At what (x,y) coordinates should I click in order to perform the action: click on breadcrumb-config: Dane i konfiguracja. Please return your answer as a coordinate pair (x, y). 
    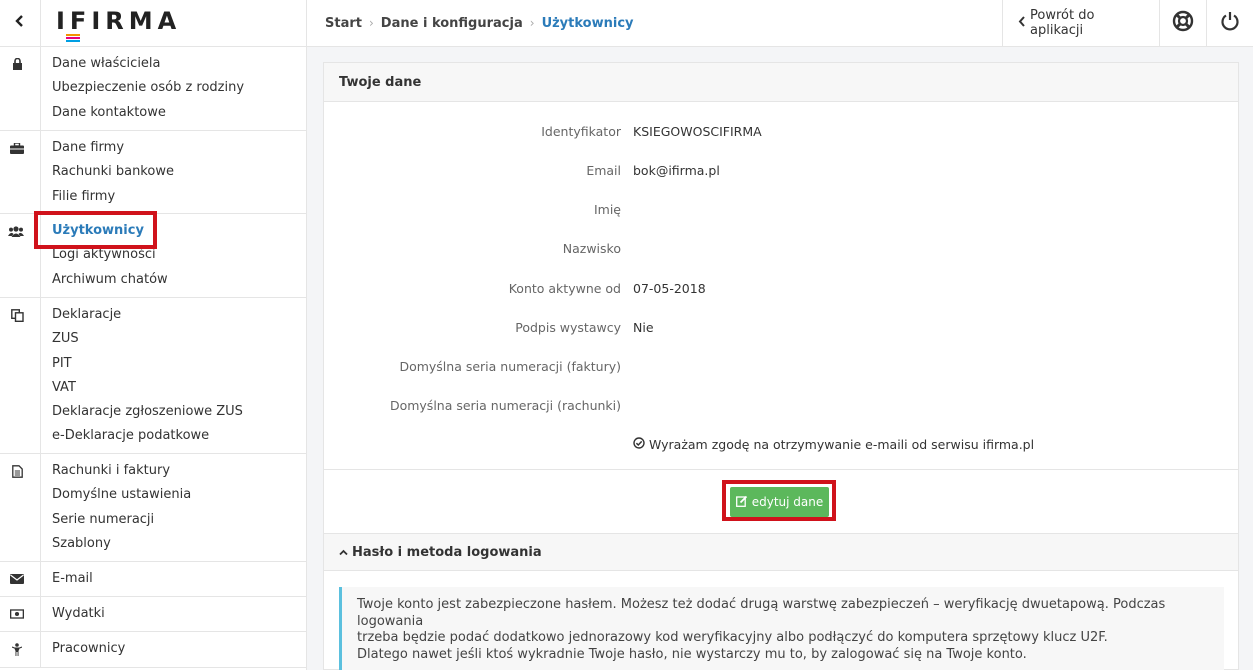
    Looking at the image, I should click on (452, 23).